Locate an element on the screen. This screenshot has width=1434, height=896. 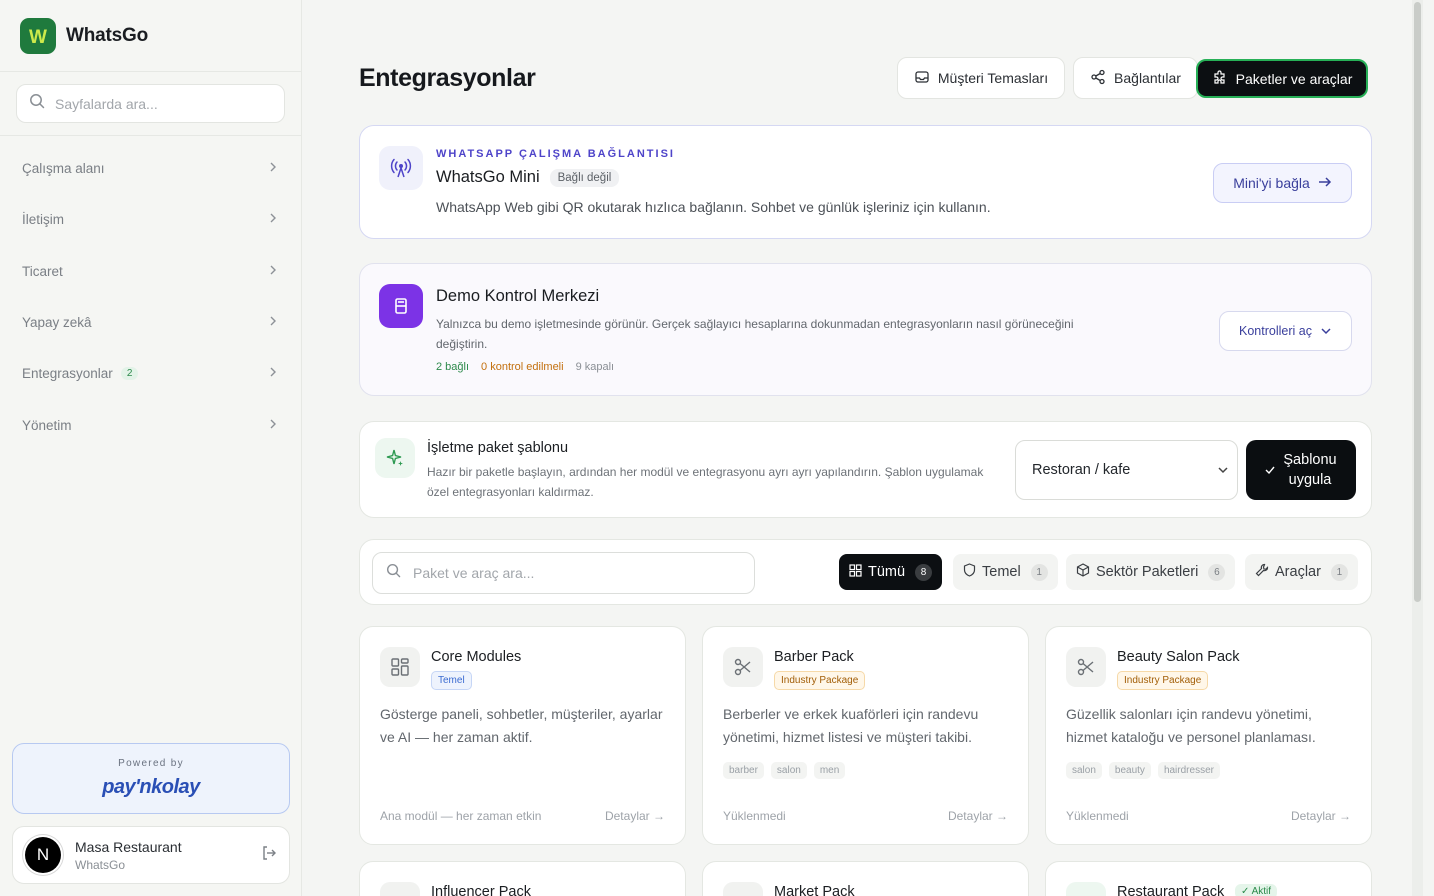
page-title: Entegrasyonlar is located at coordinates (447, 78).